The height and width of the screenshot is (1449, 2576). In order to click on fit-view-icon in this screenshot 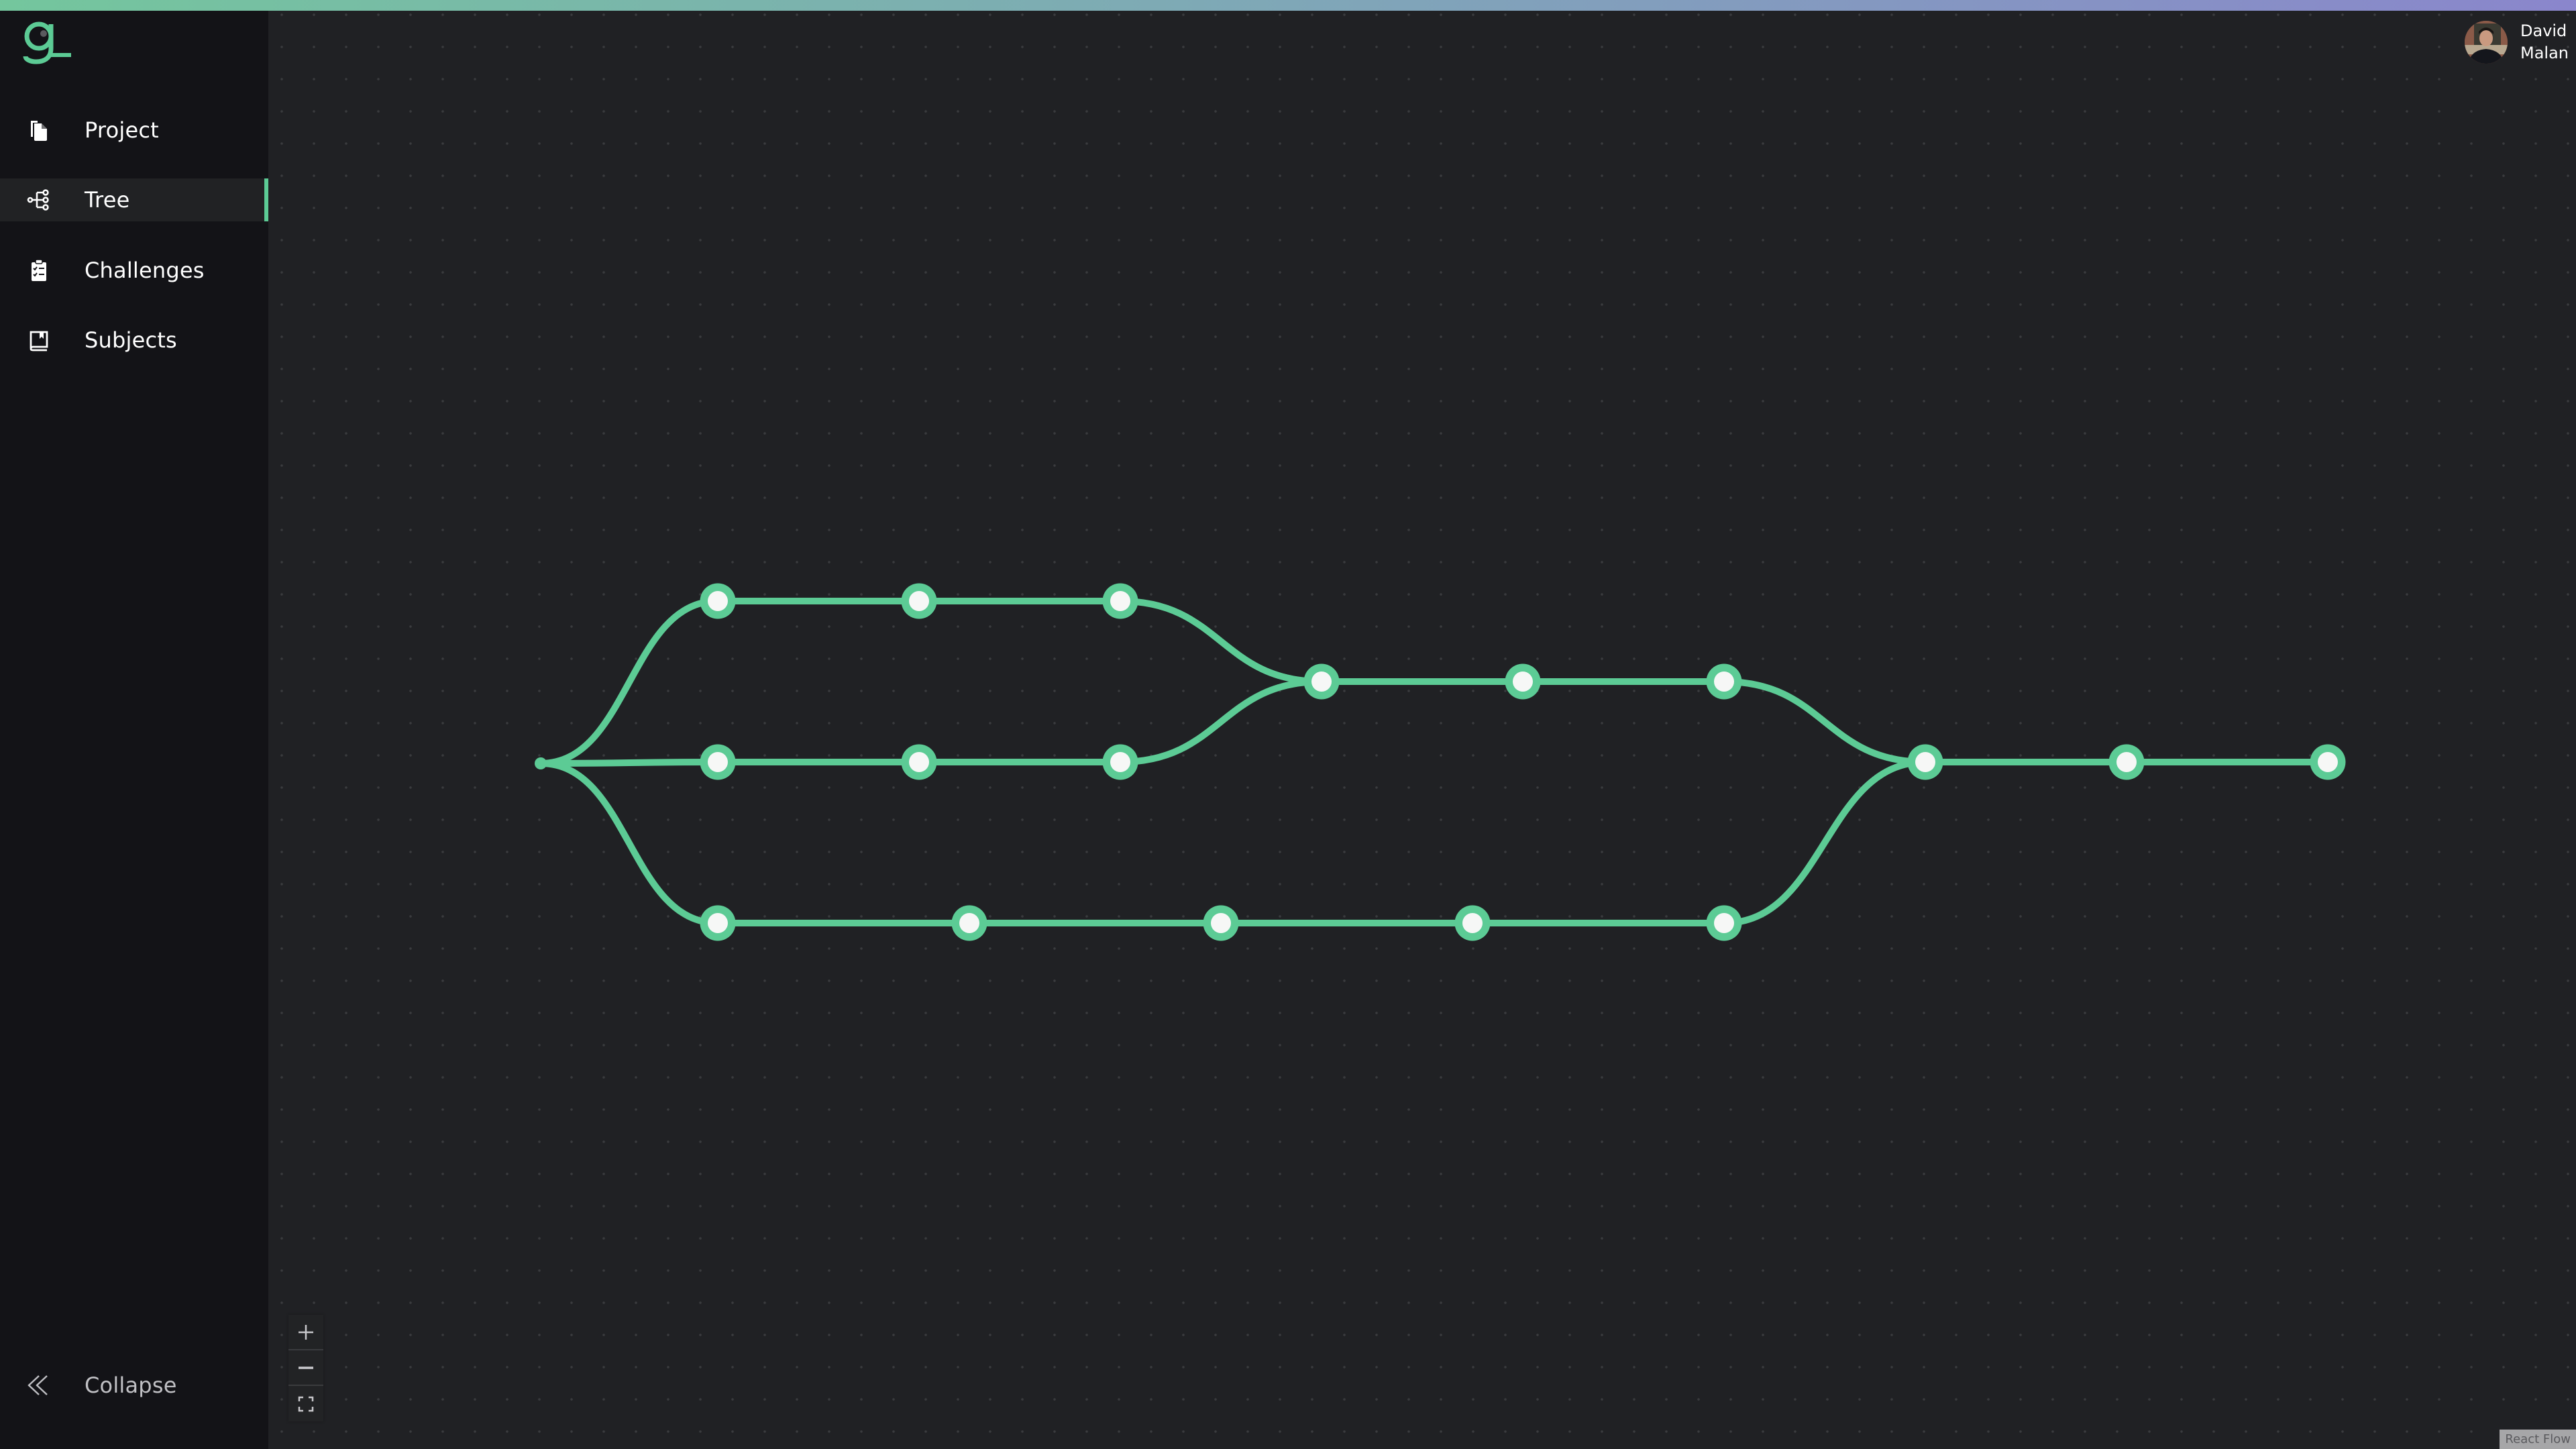, I will do `click(306, 1403)`.